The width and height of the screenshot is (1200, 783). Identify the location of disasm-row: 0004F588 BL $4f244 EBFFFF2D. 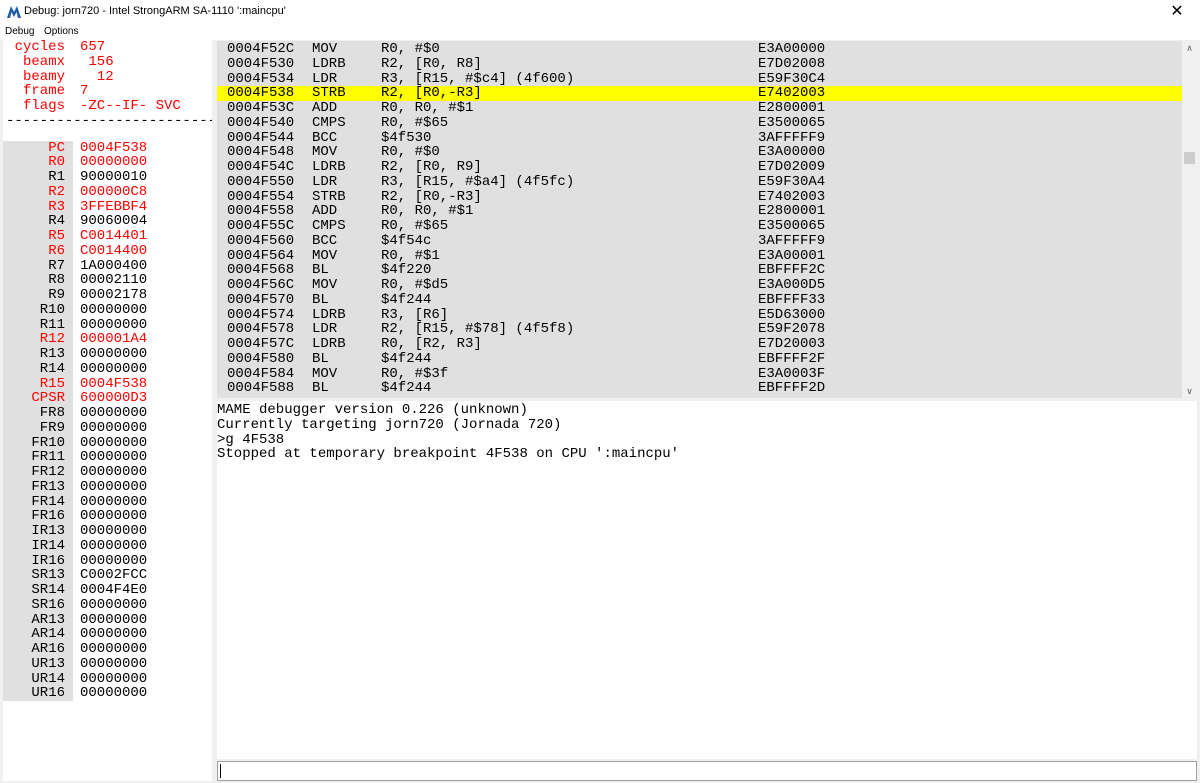
(699, 388).